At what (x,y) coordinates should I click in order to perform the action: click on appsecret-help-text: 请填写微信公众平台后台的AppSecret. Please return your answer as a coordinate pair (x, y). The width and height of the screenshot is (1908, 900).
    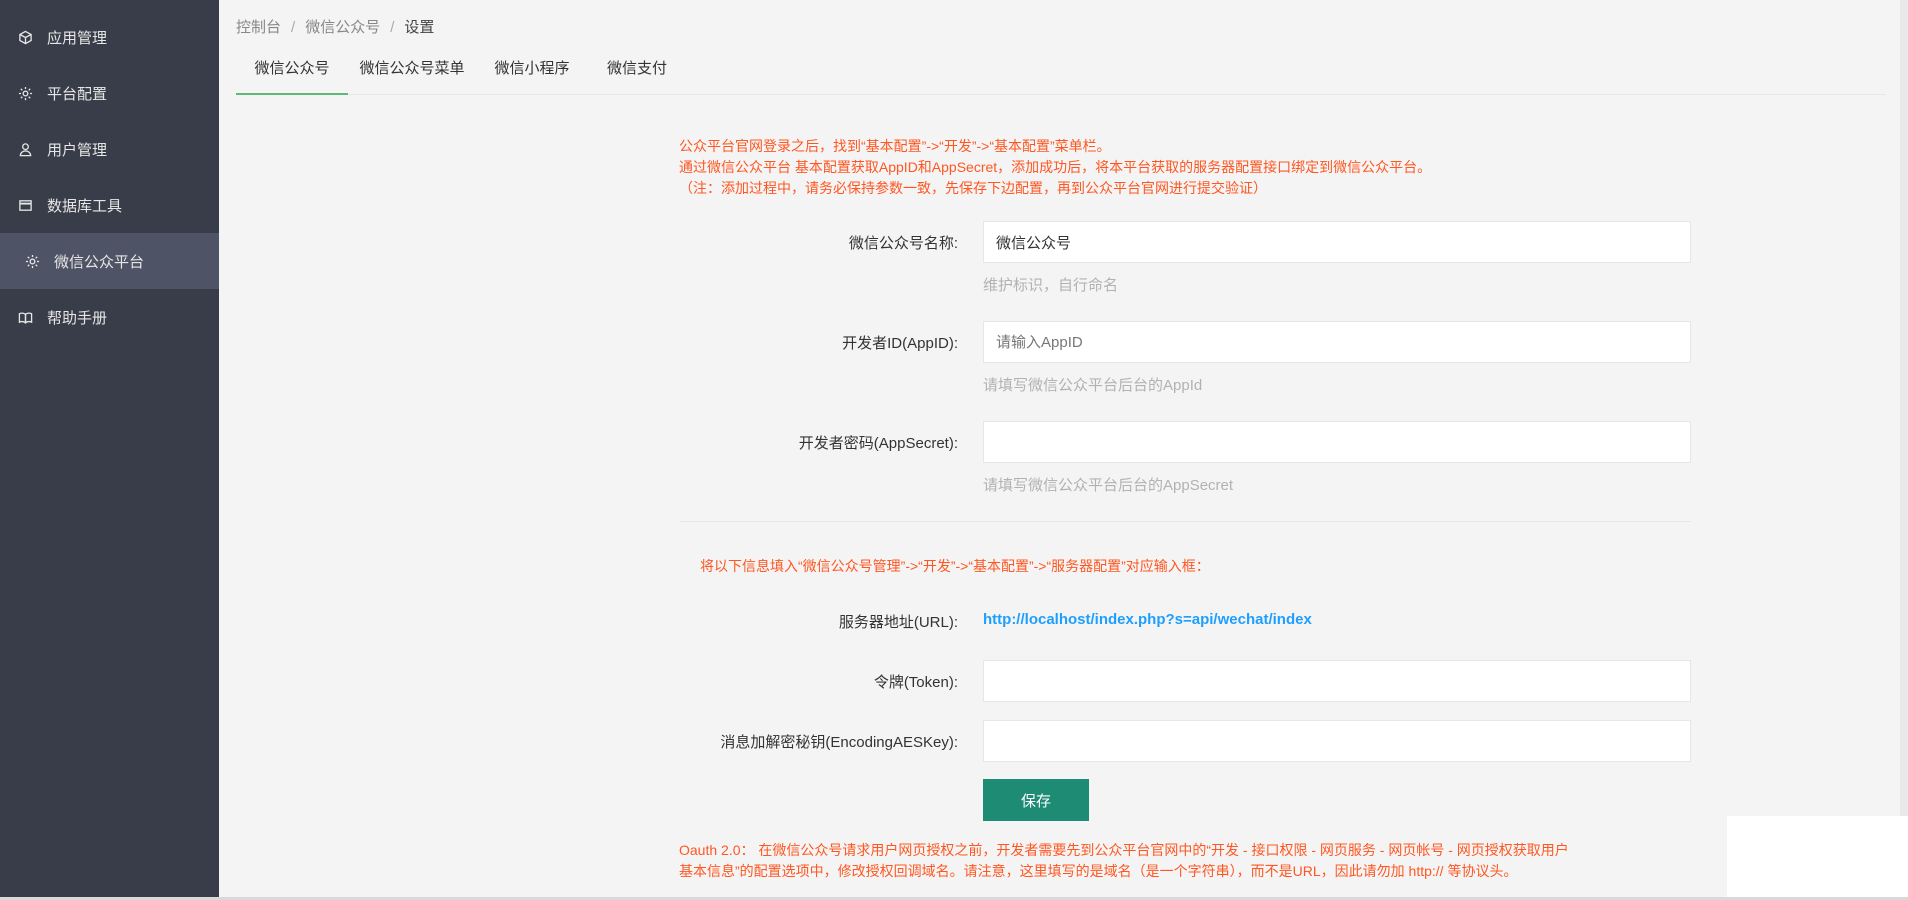
    Looking at the image, I should click on (1108, 485).